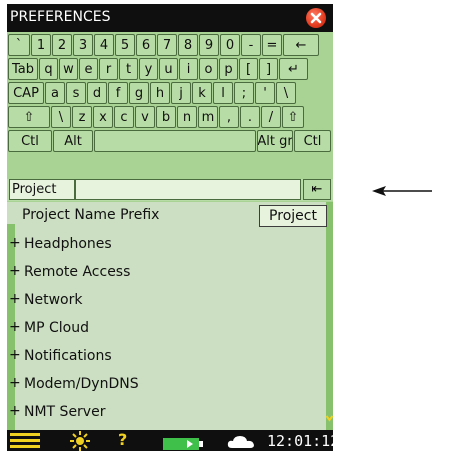 Image resolution: width=455 pixels, height=457 pixels. I want to click on key-c: c, so click(124, 117).